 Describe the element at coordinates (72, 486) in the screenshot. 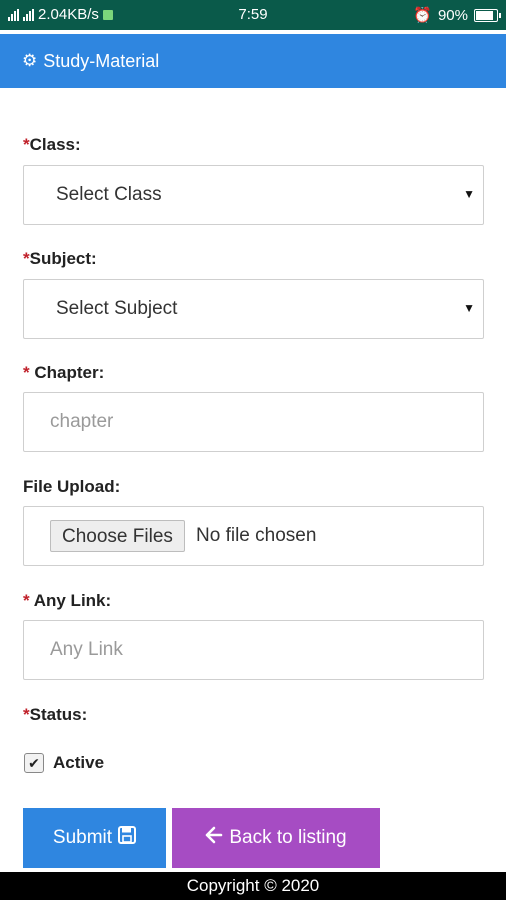

I see `file-upload-label: File Upload:` at that location.